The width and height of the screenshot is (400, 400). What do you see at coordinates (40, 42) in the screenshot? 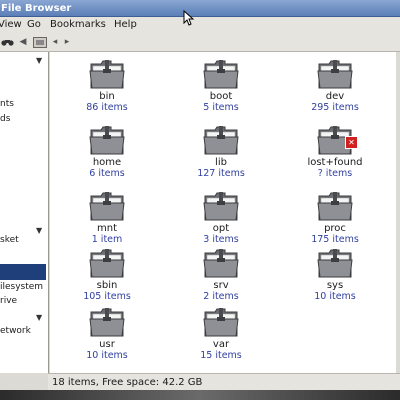
I see `location-icon` at bounding box center [40, 42].